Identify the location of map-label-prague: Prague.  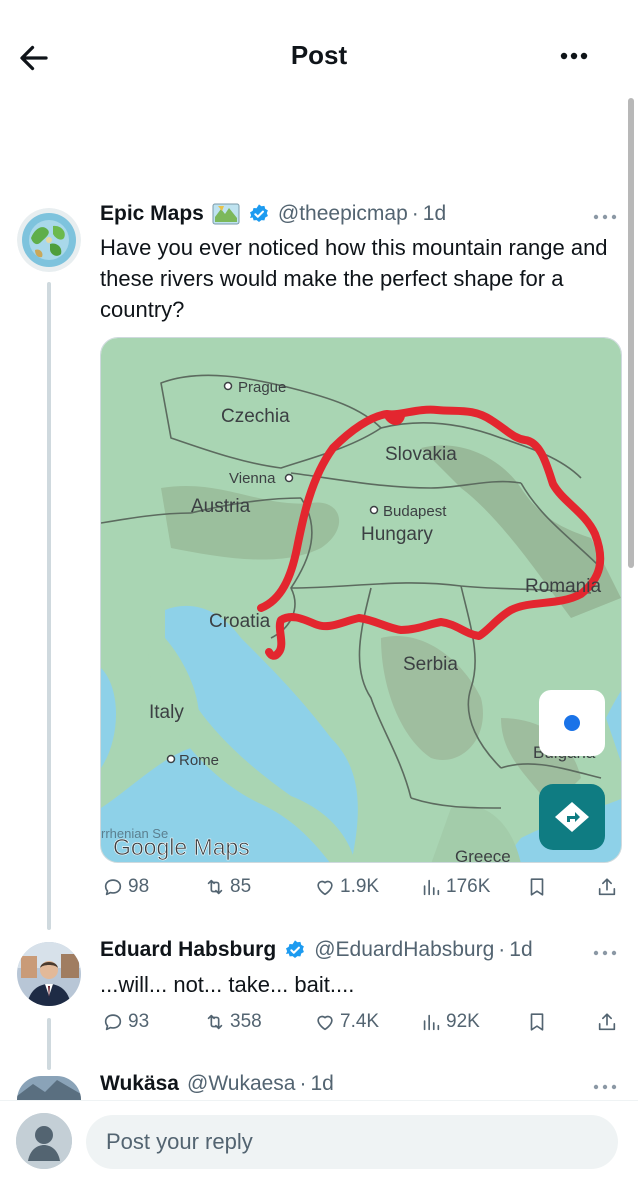
(262, 387).